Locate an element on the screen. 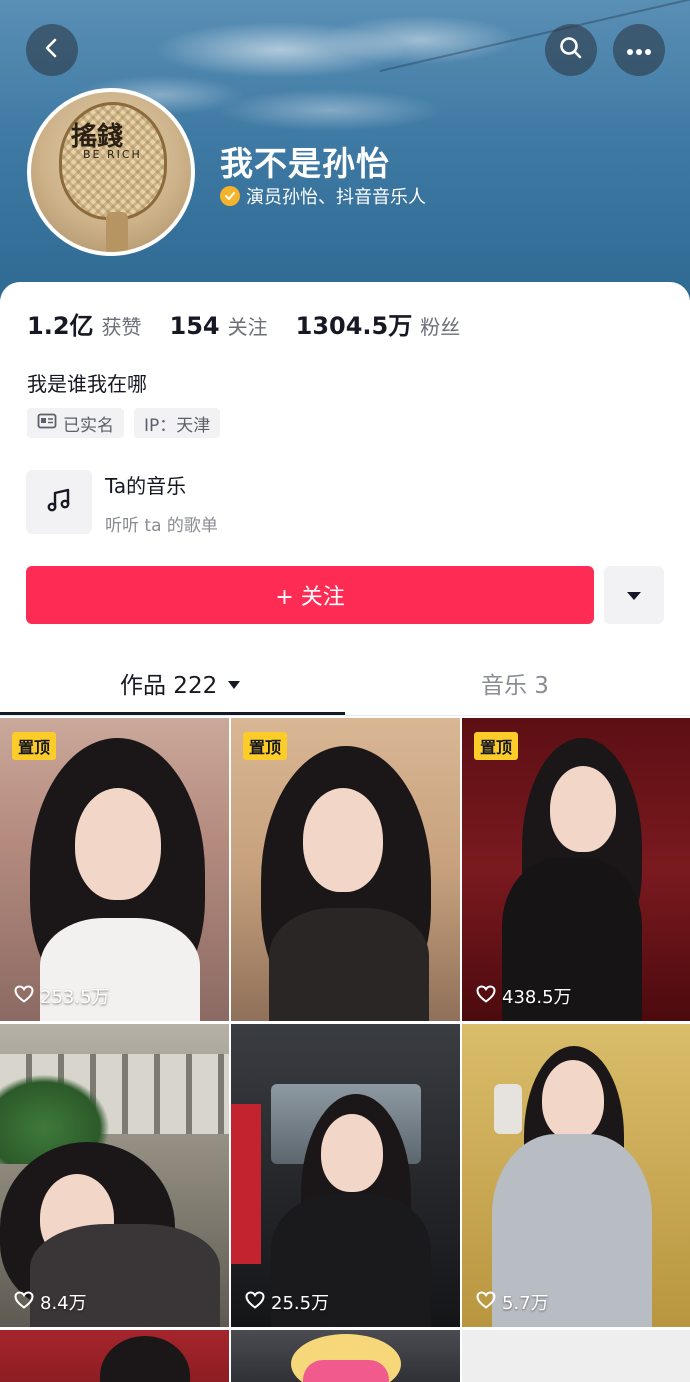 The image size is (690, 1382). like-count: 5.7万 is located at coordinates (512, 1302).